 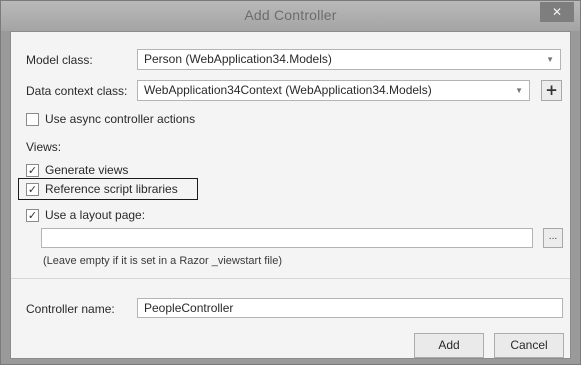 I want to click on generate-views-label: Generate views, so click(x=87, y=170).